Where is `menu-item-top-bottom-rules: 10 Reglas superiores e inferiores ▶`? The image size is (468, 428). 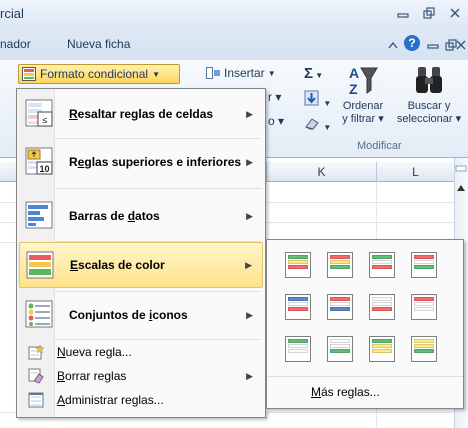
menu-item-top-bottom-rules: 10 Reglas superiores e inferiores ▶ is located at coordinates (141, 162).